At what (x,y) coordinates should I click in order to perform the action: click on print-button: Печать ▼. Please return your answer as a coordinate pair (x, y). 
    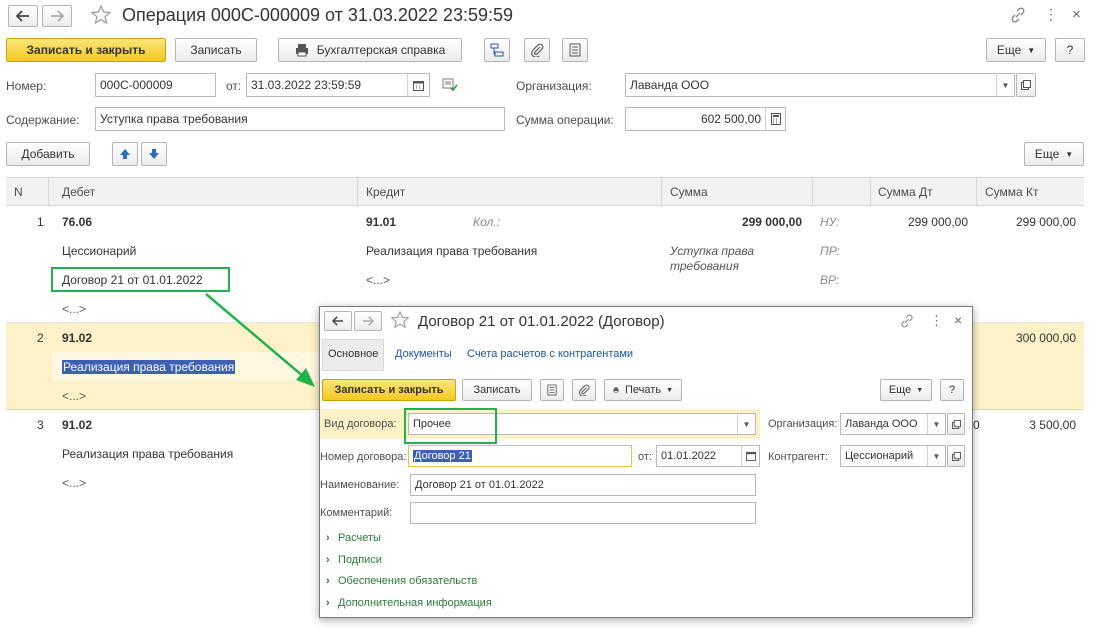
    Looking at the image, I should click on (643, 390).